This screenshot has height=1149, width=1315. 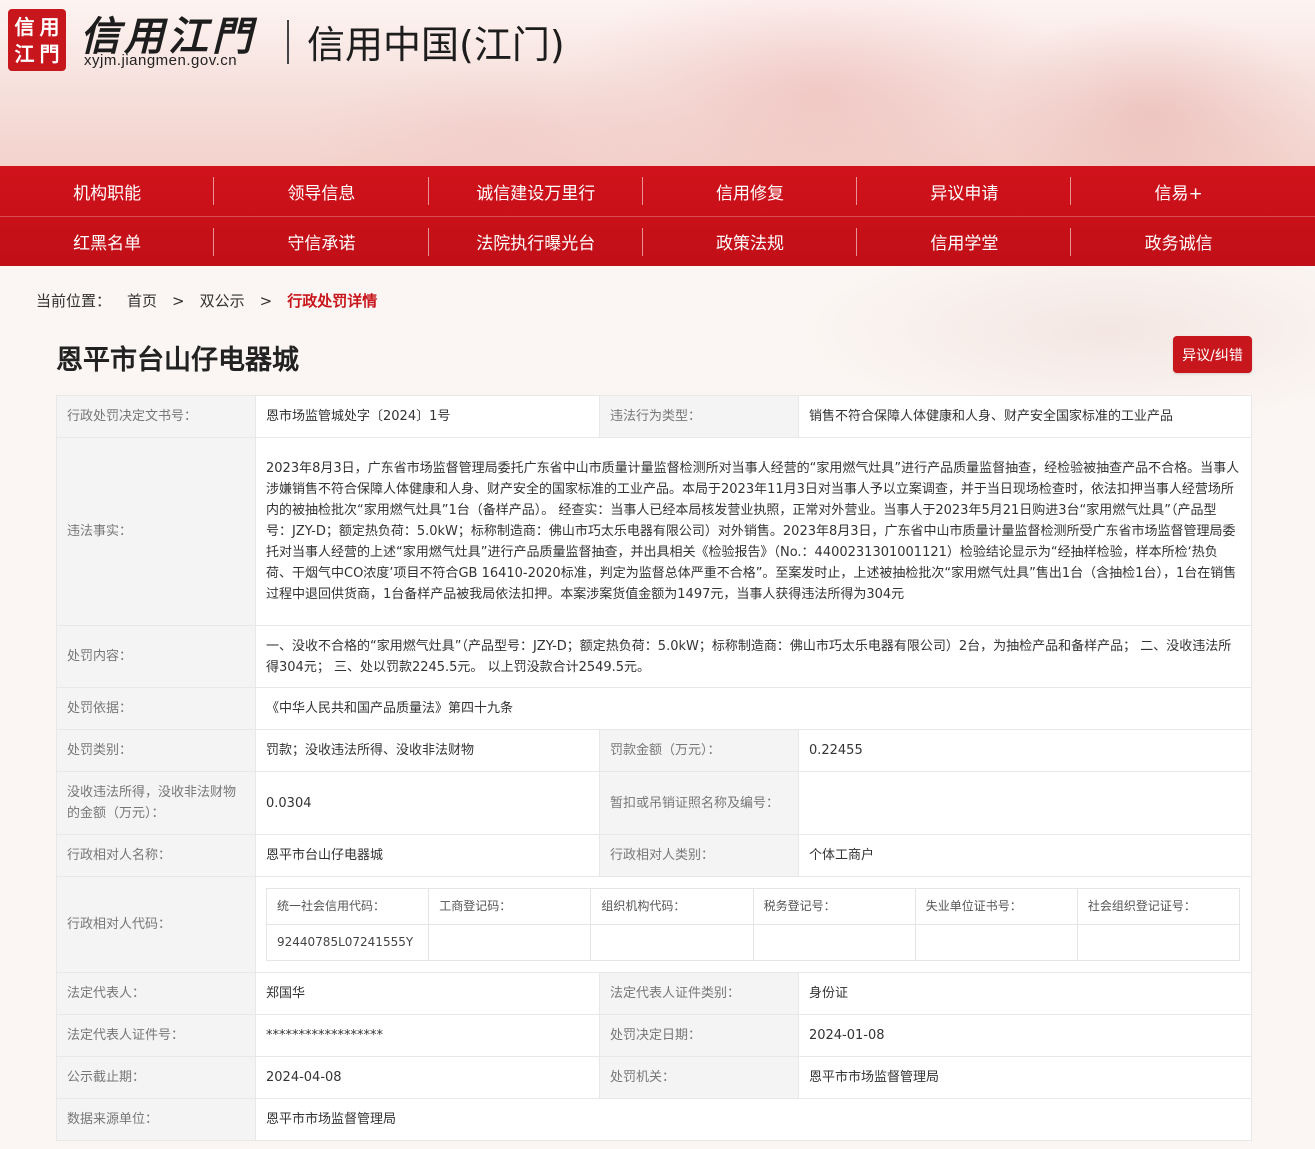 What do you see at coordinates (177, 360) in the screenshot?
I see `page-title: 恩平市台山仔电器城` at bounding box center [177, 360].